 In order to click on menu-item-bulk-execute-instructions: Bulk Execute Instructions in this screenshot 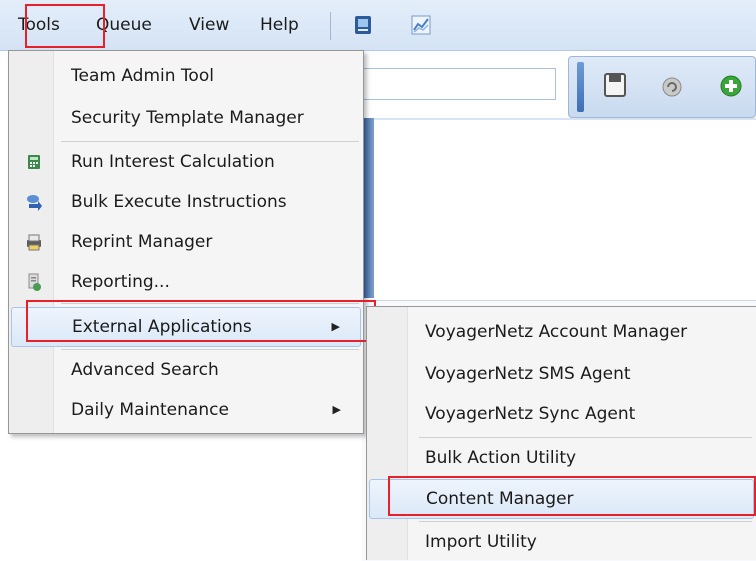, I will do `click(186, 202)`.